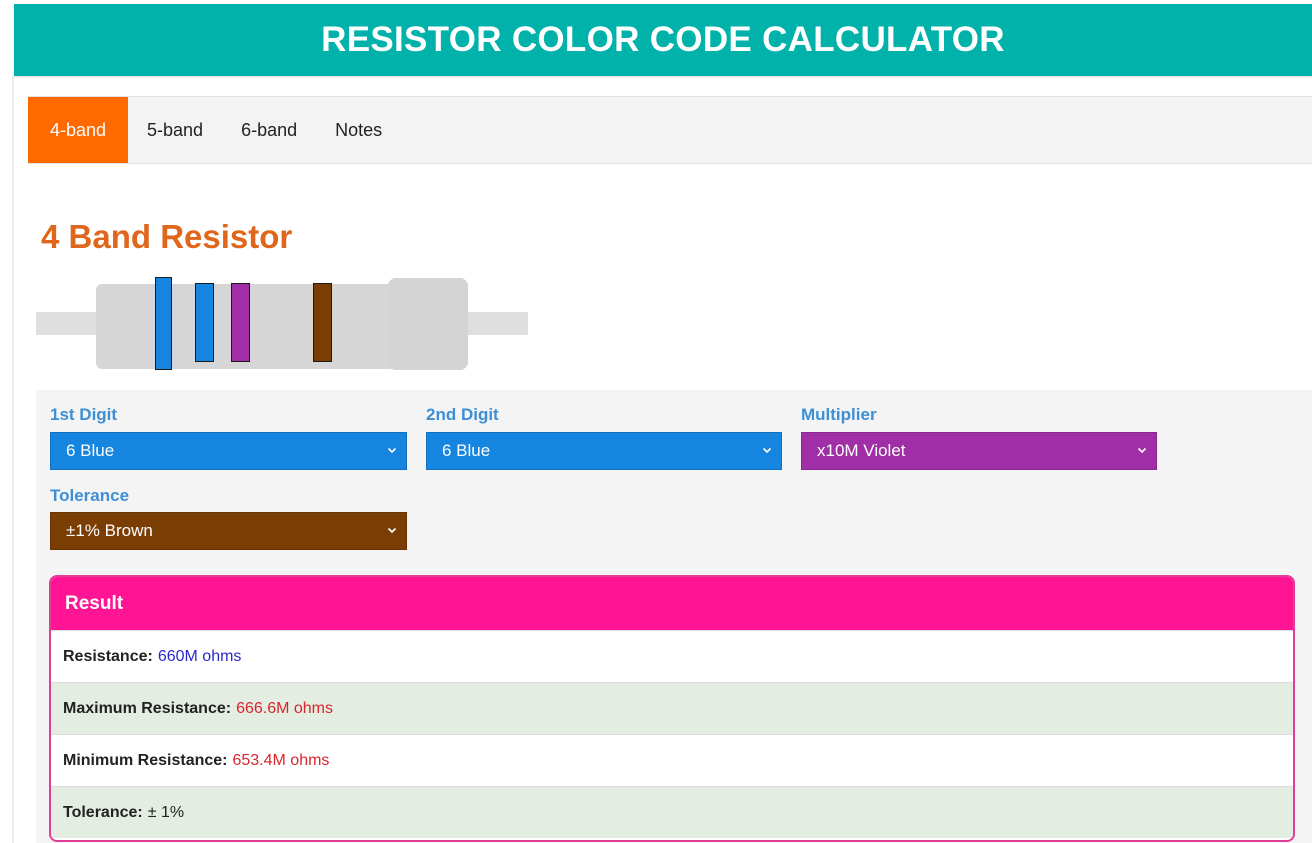  What do you see at coordinates (269, 130) in the screenshot?
I see `tab-6-band: 6-band` at bounding box center [269, 130].